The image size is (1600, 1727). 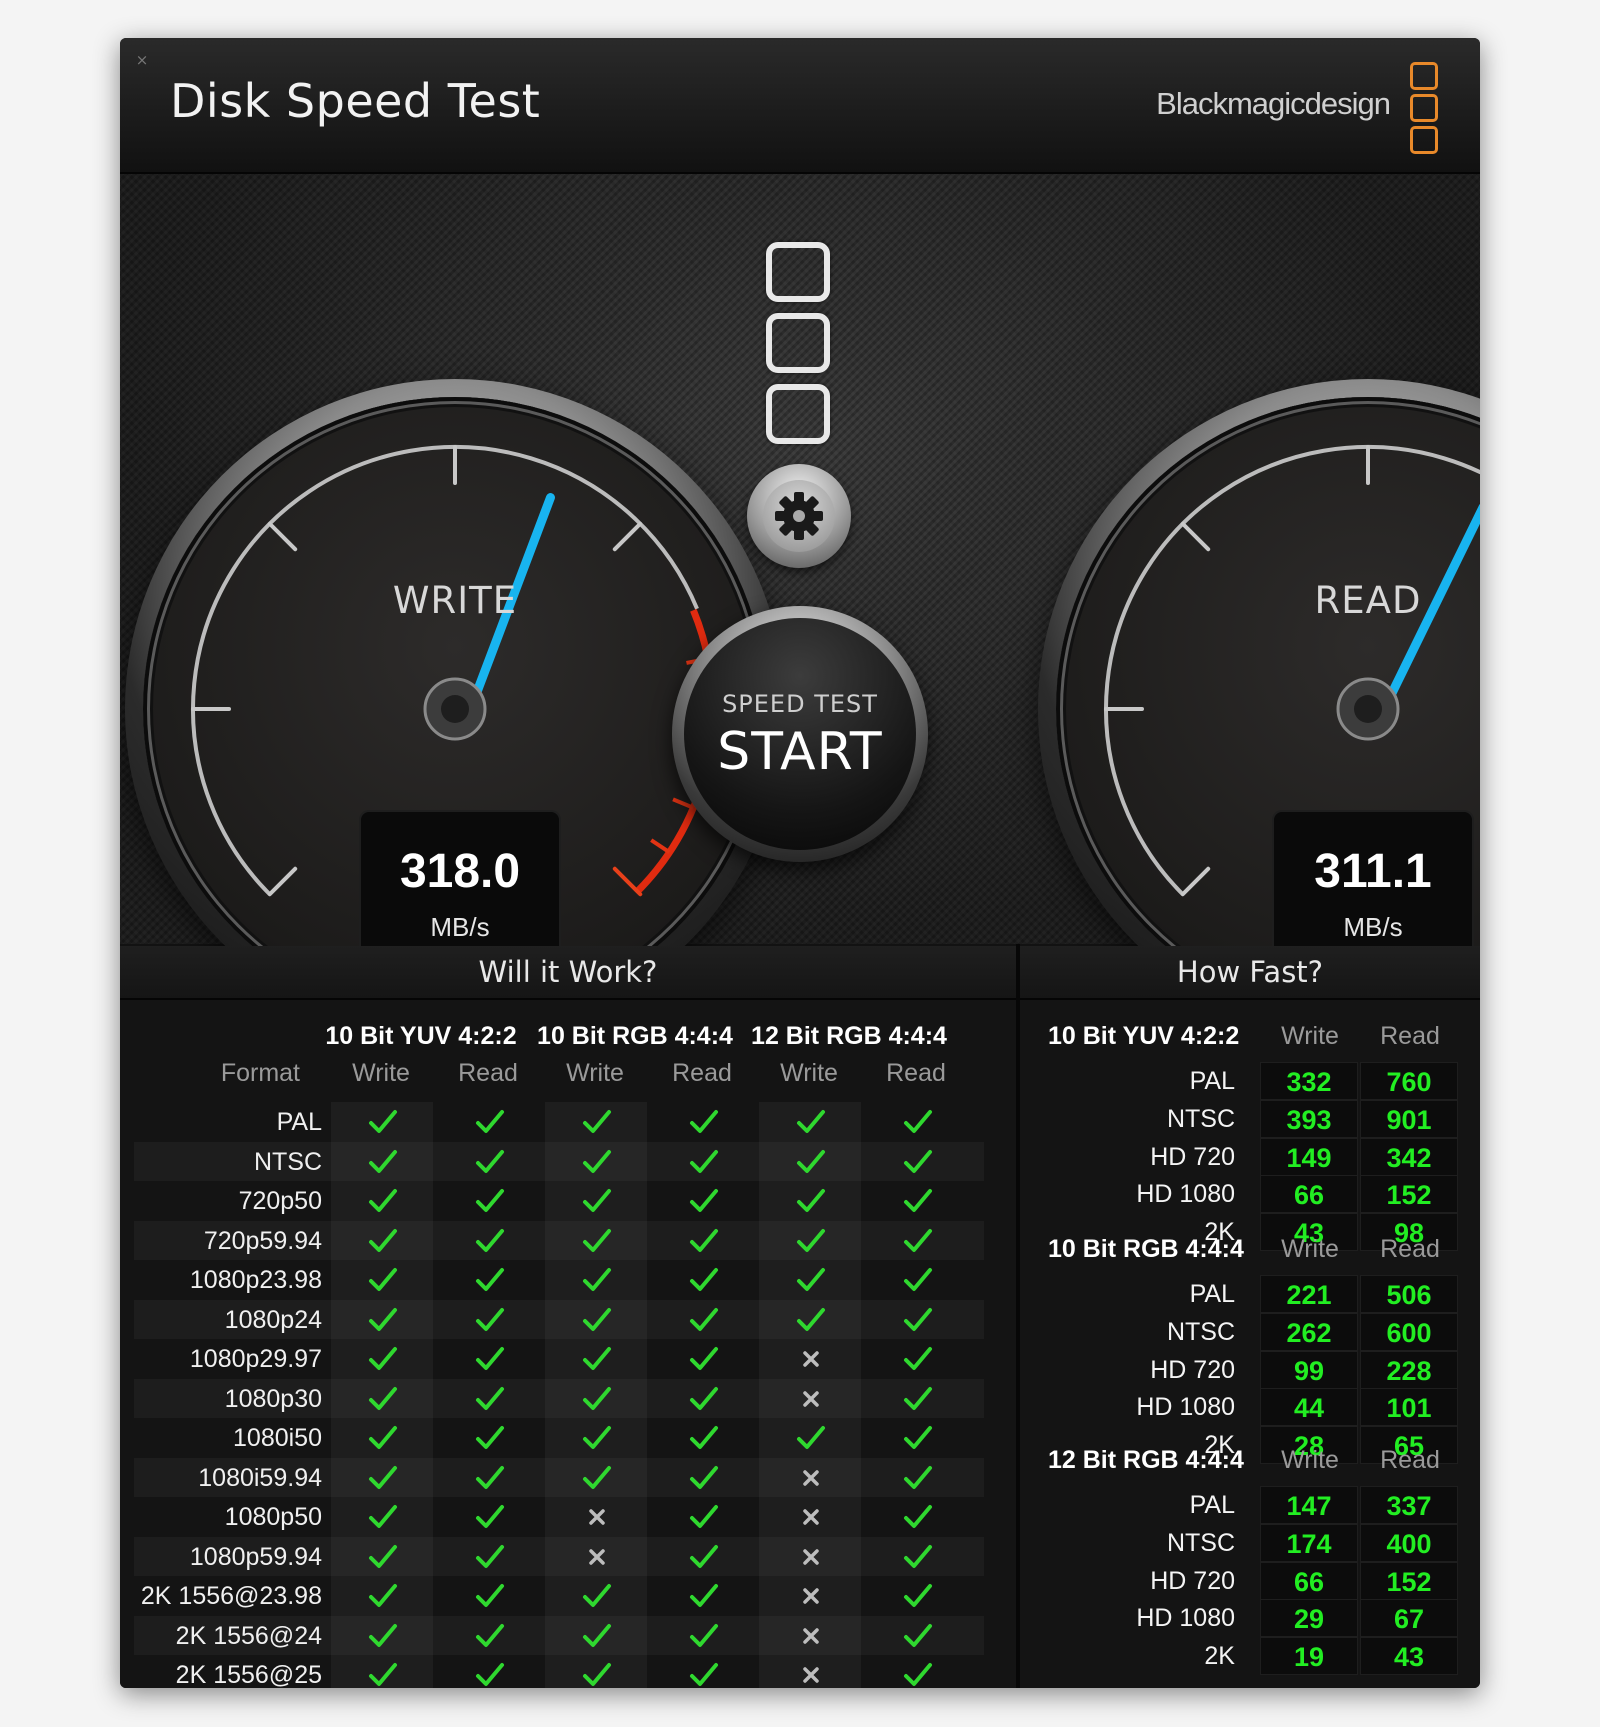 I want to click on resolution-label: 2K, so click(x=1219, y=1656).